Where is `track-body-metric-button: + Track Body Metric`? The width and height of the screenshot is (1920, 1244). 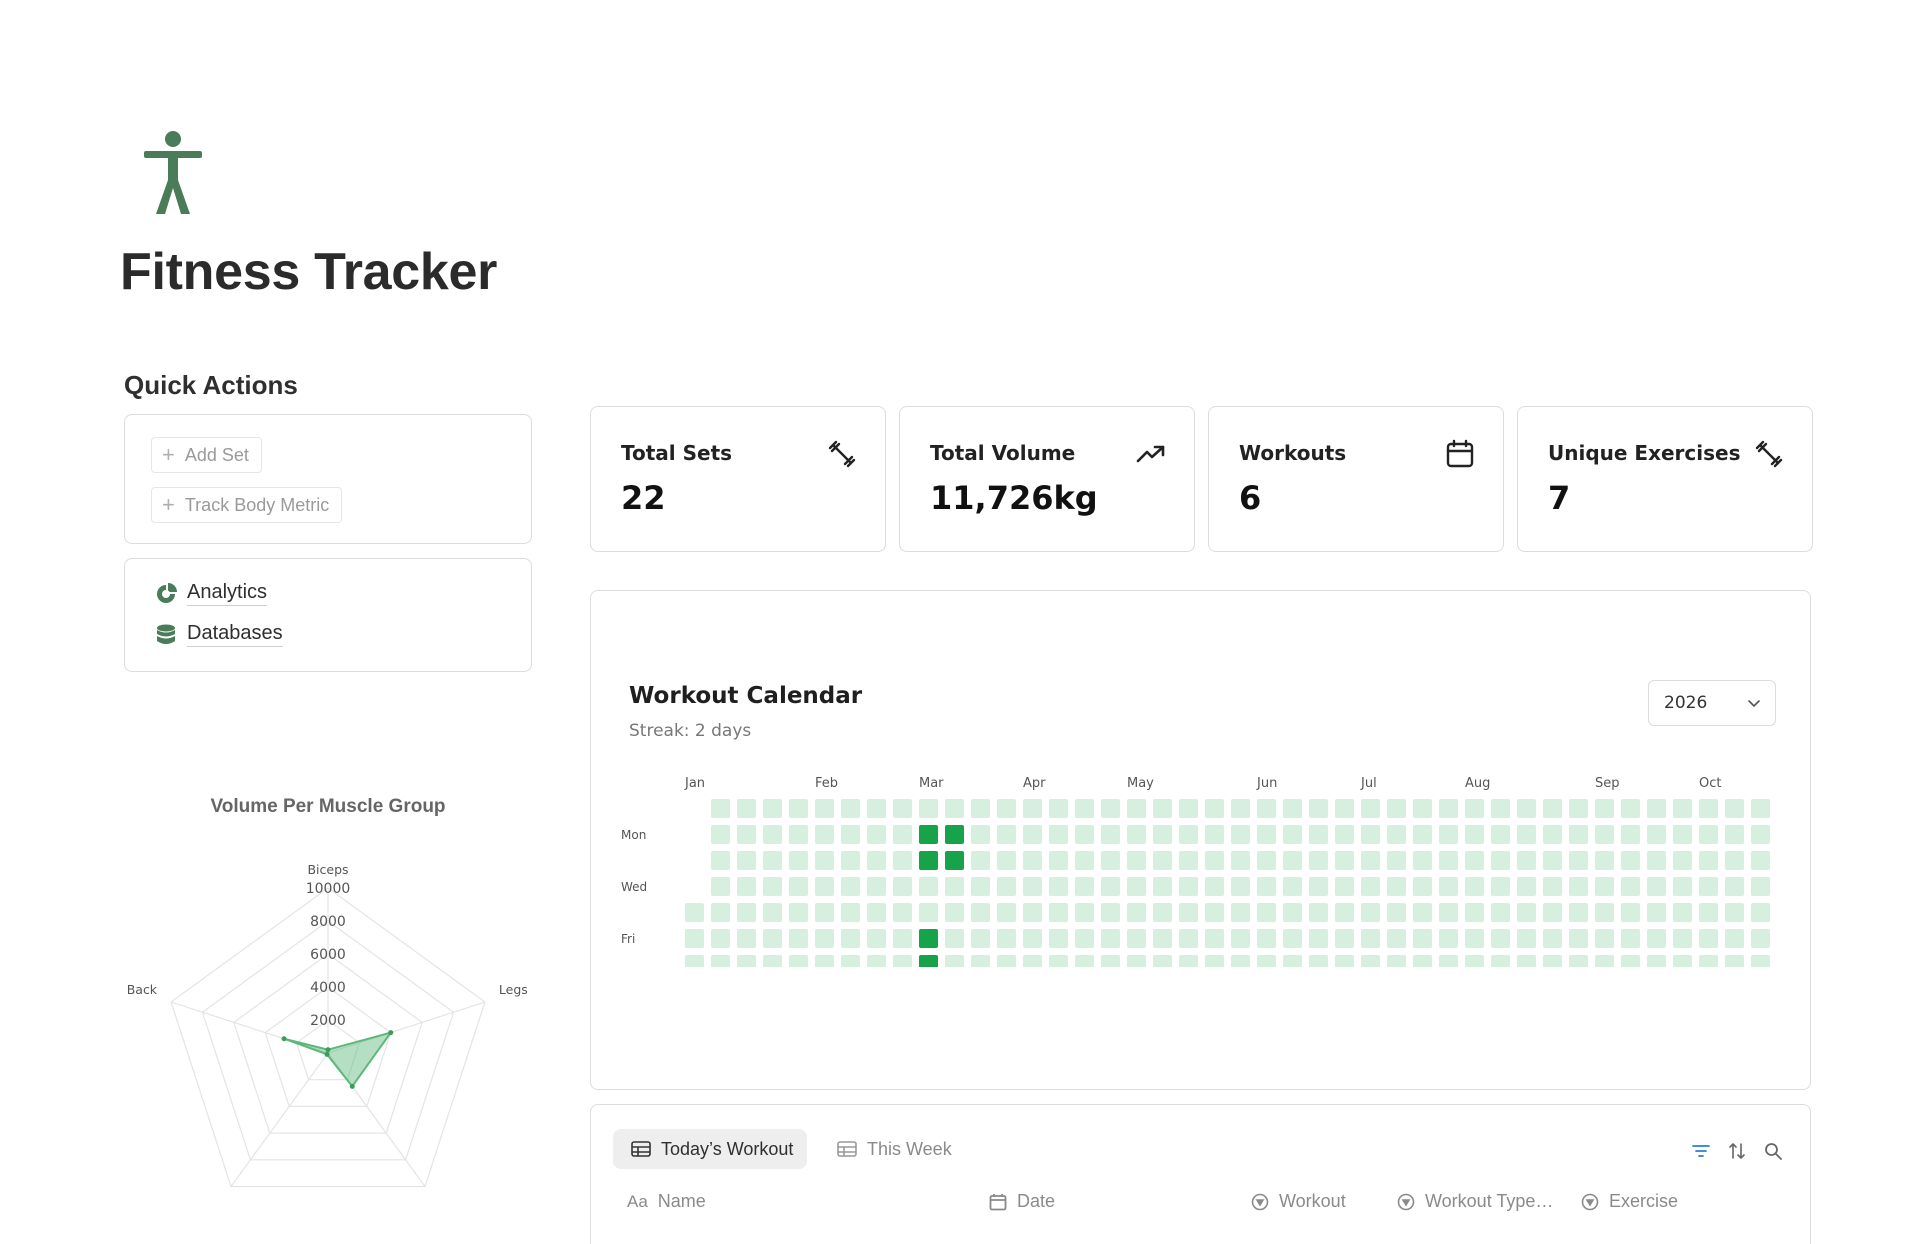 track-body-metric-button: + Track Body Metric is located at coordinates (247, 505).